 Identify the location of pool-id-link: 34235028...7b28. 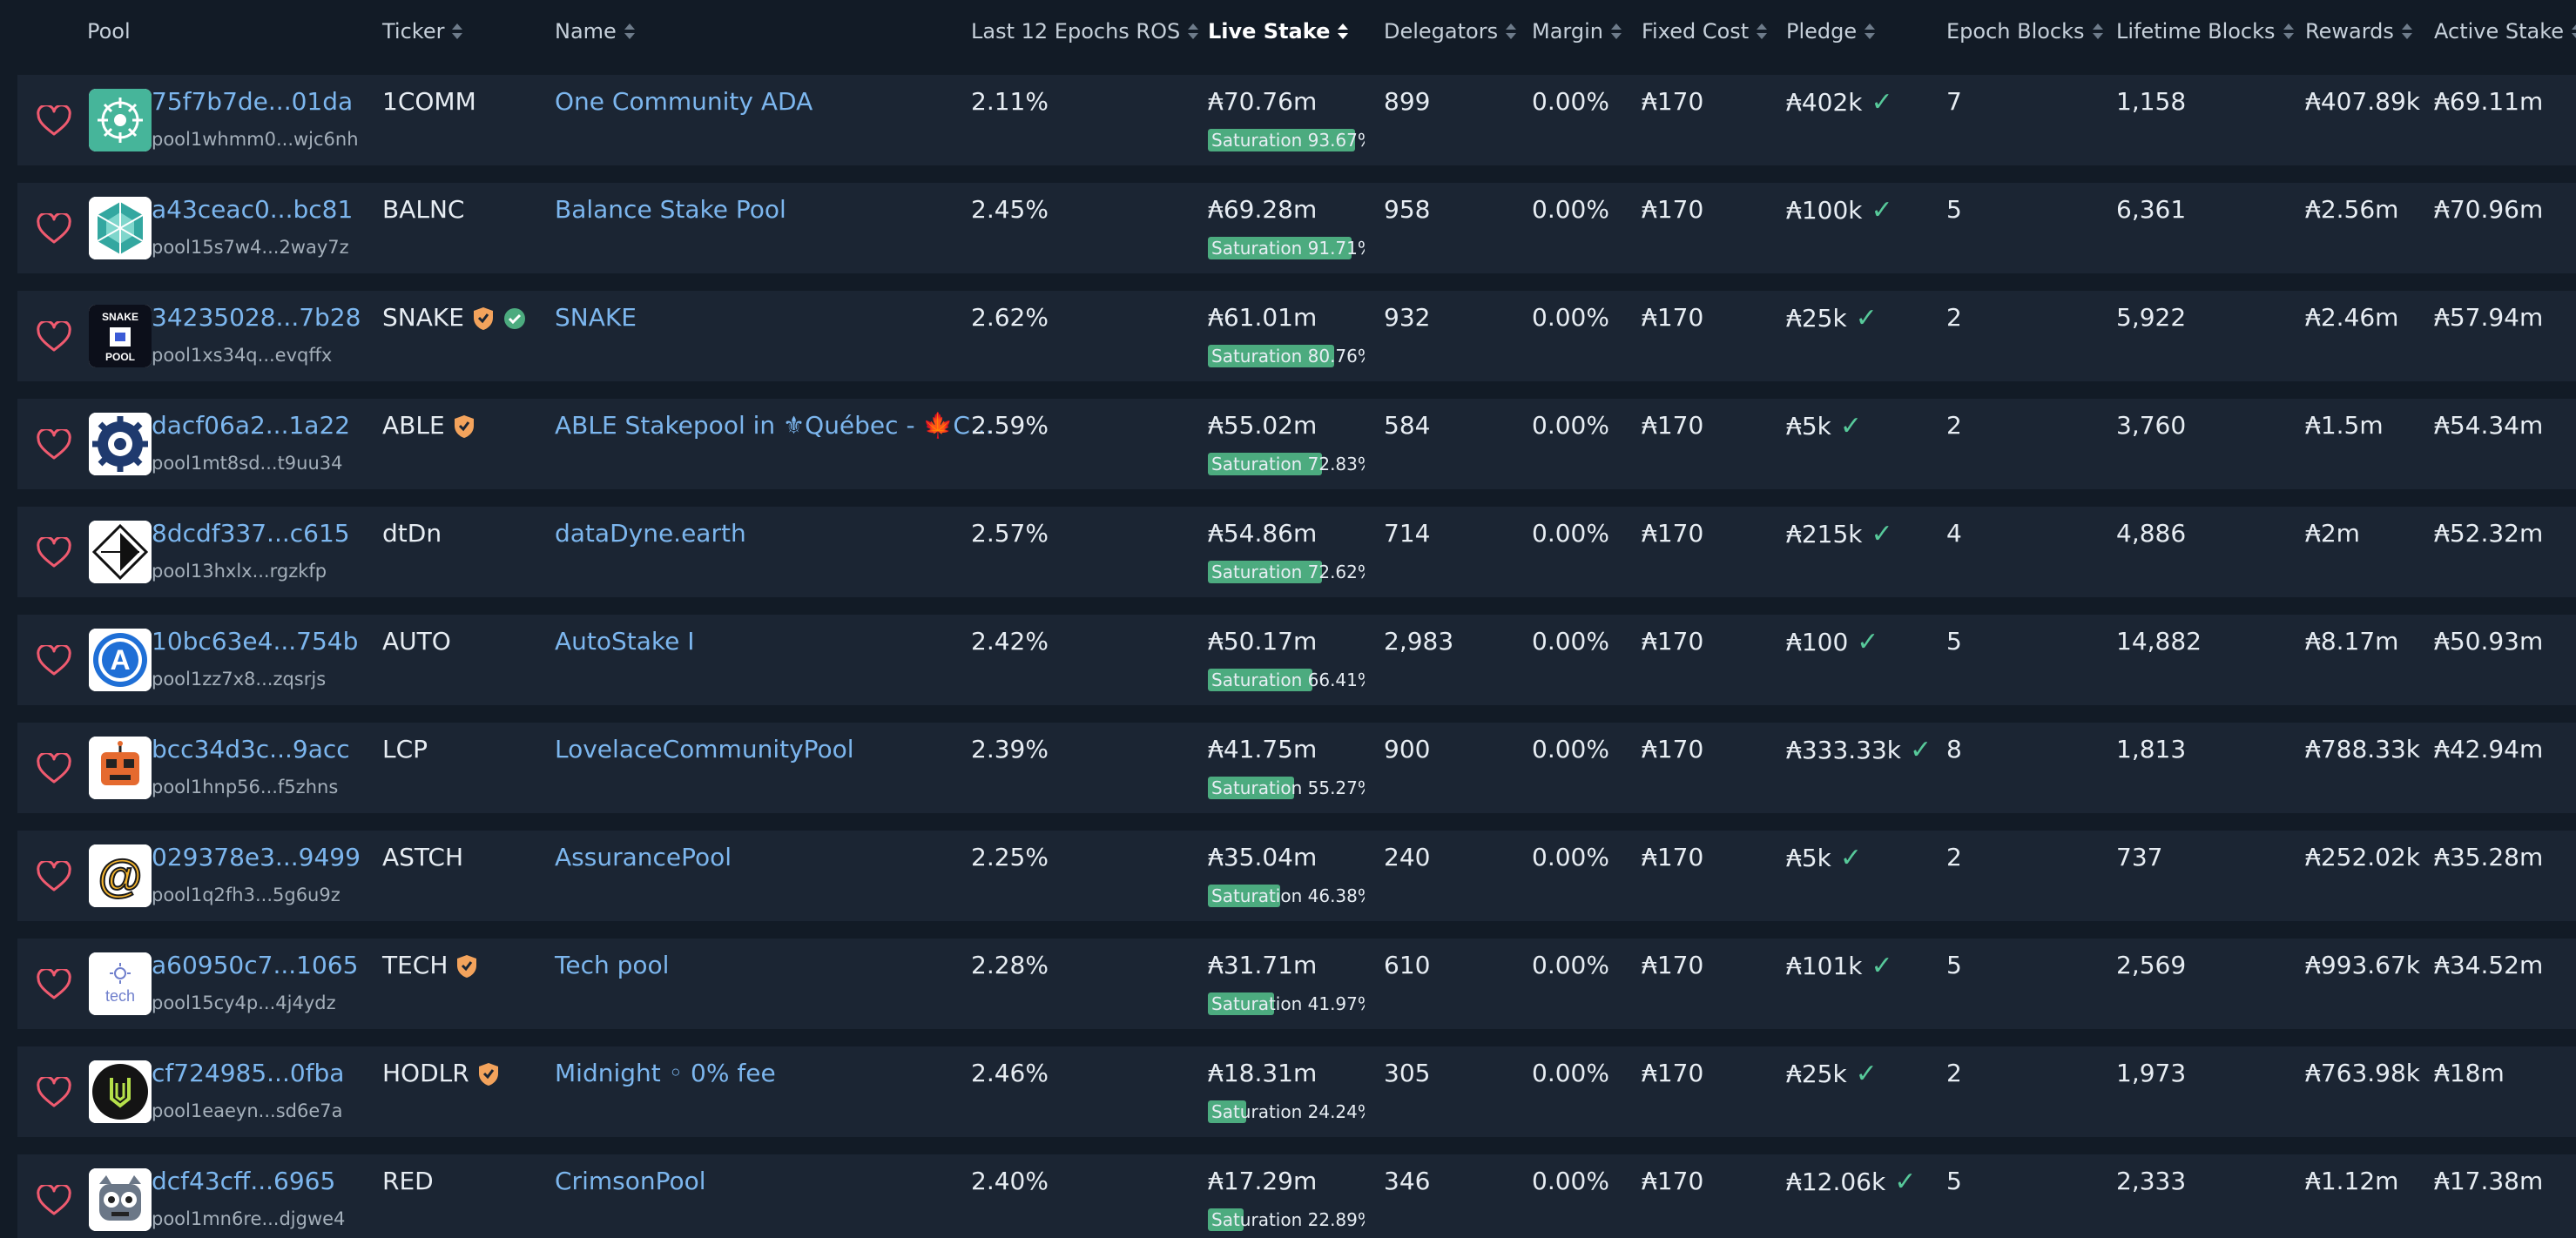
(256, 317).